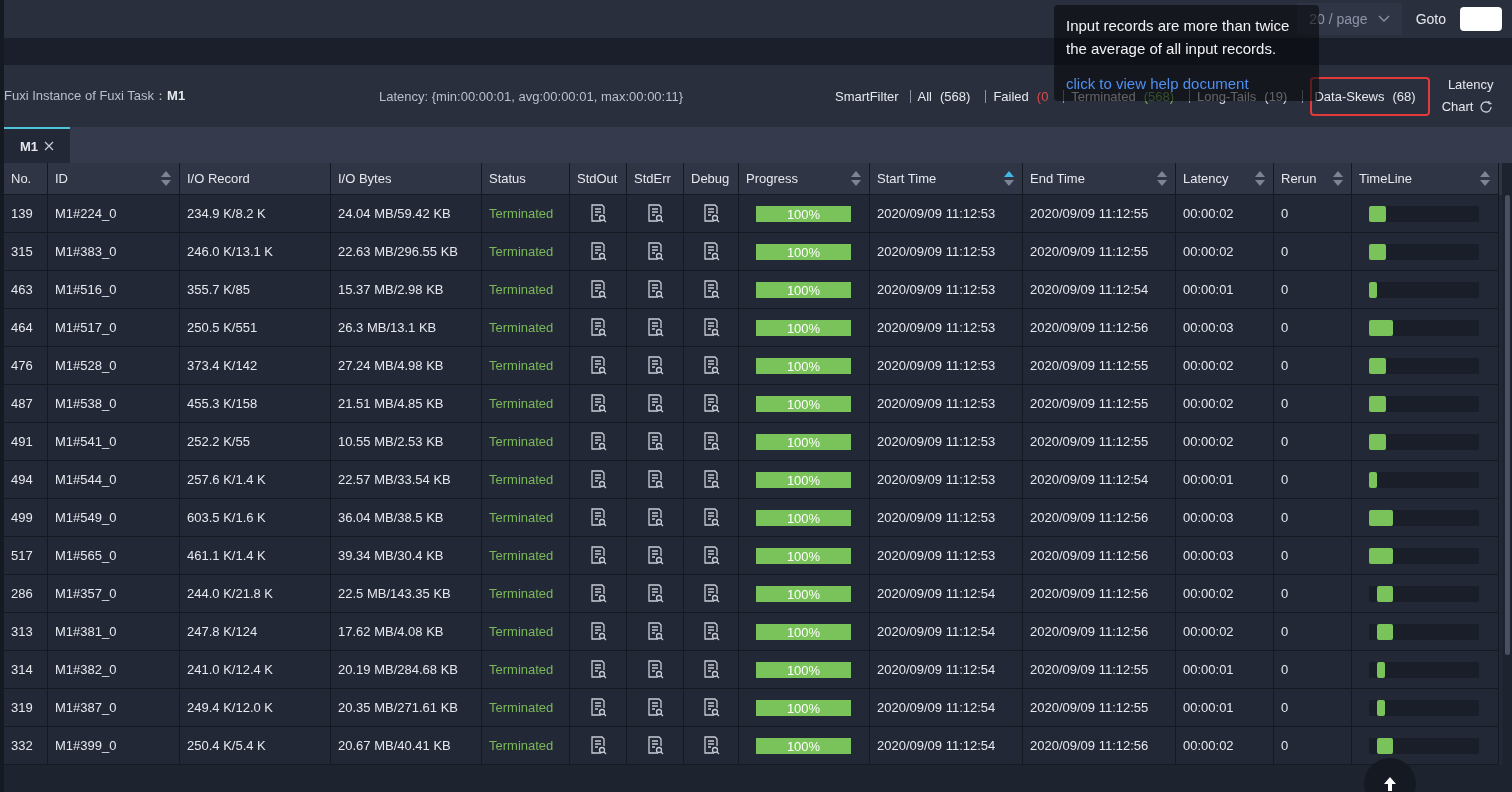  I want to click on filter-button: All (568), so click(944, 96).